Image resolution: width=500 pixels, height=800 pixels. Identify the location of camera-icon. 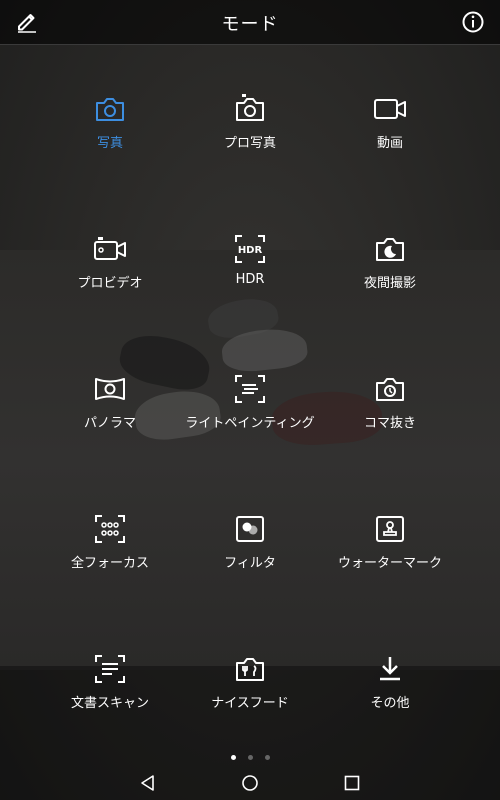
(110, 109).